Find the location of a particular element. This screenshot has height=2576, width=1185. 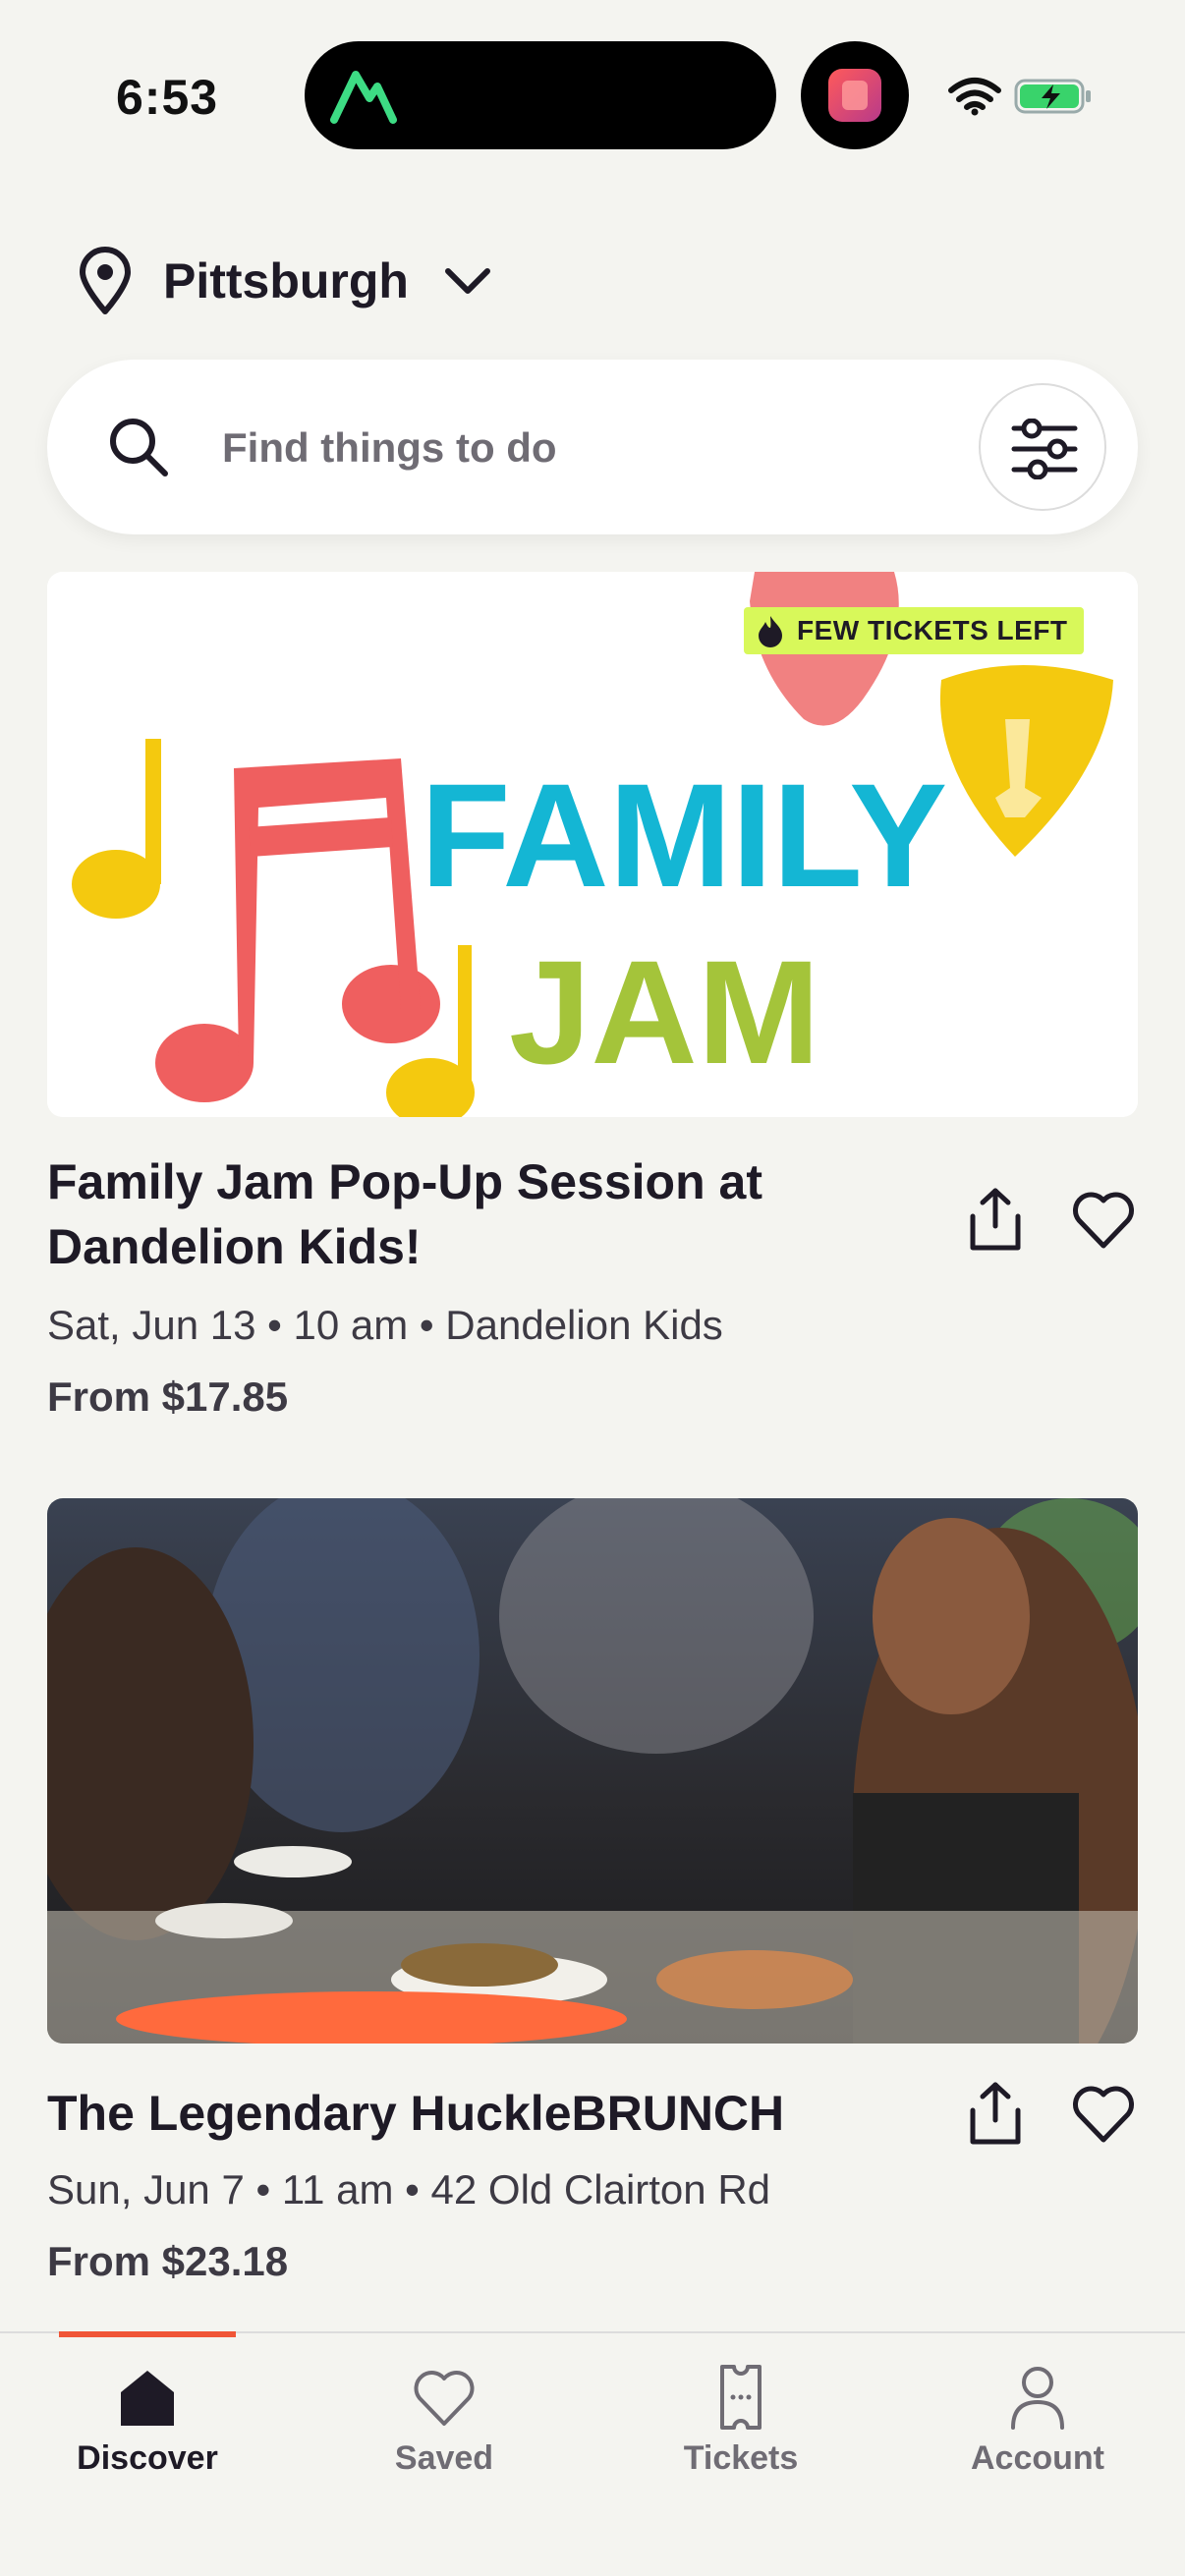

event-price: From $23.18 is located at coordinates (168, 2261).